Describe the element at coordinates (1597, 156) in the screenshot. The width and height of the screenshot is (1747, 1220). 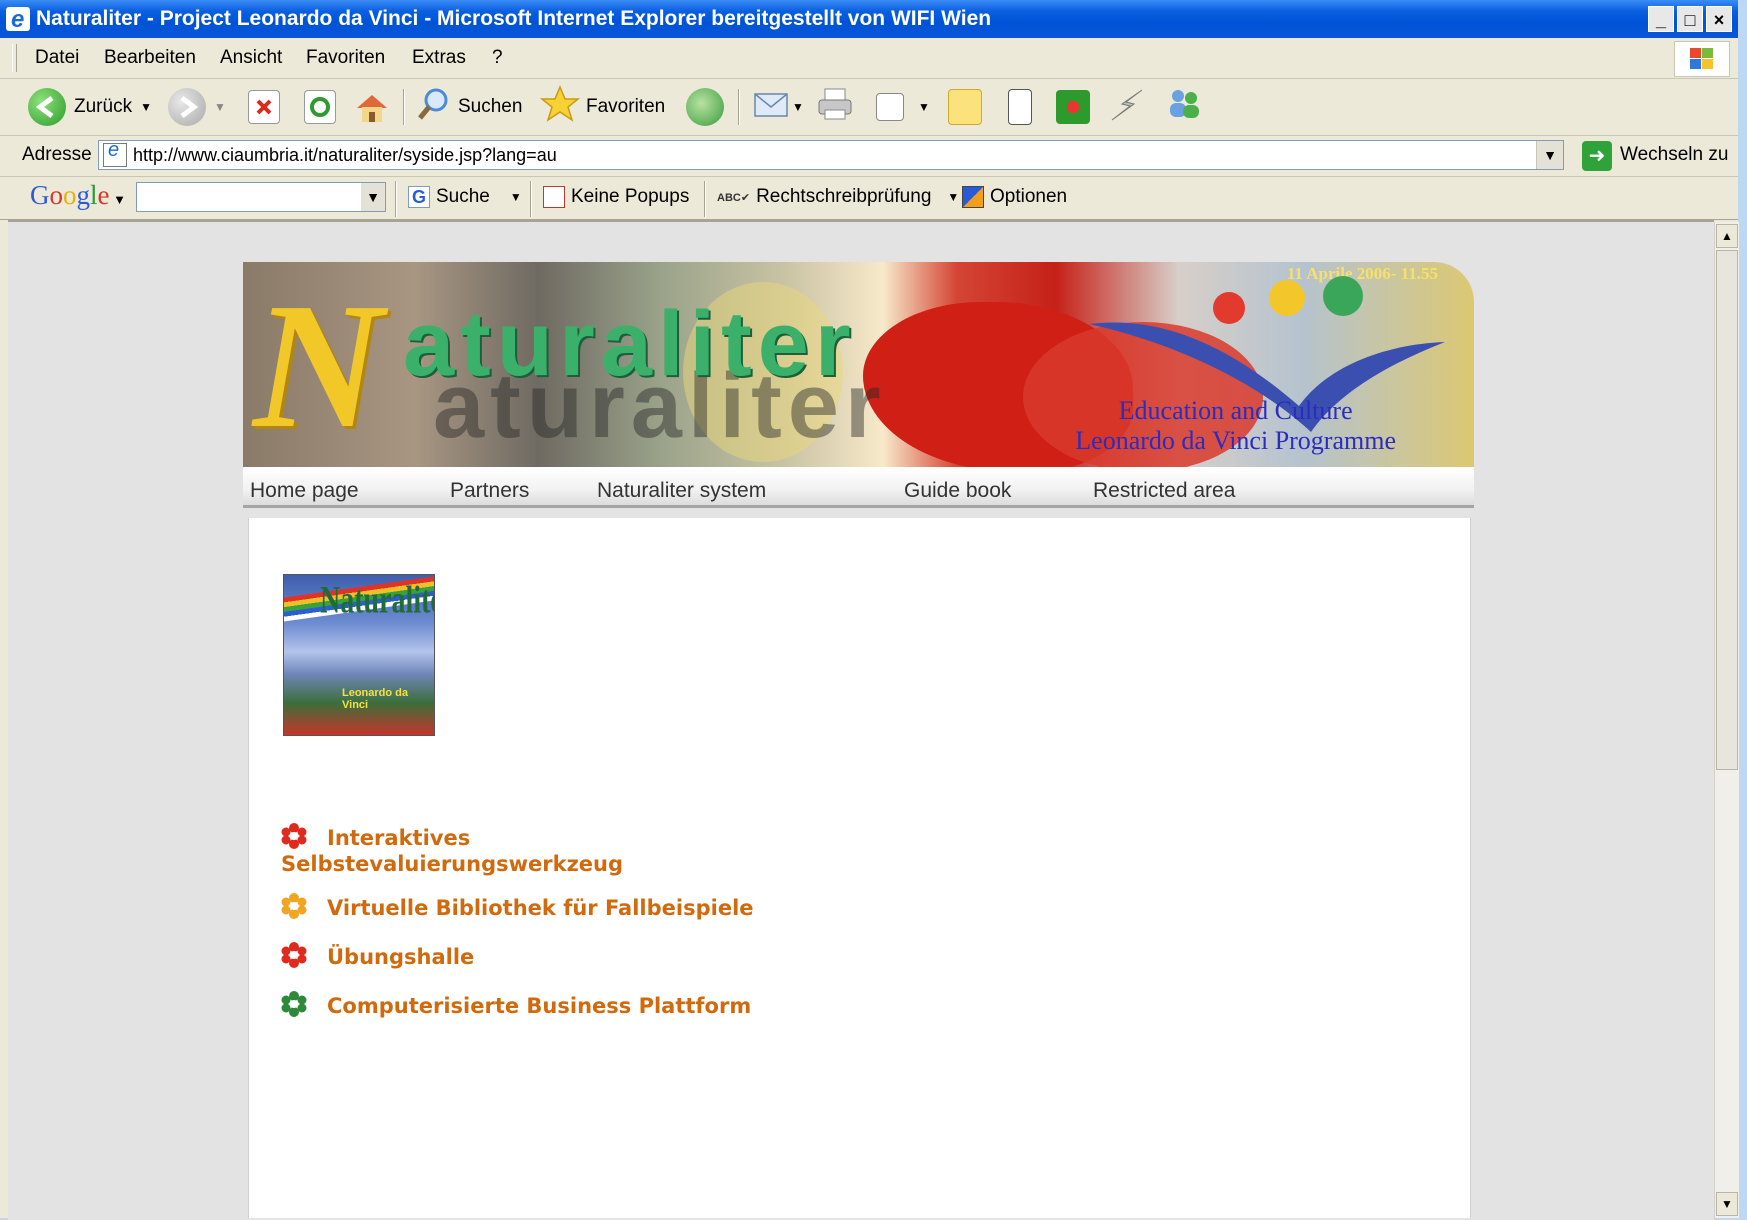
I see `go-arrow-icon: ➜` at that location.